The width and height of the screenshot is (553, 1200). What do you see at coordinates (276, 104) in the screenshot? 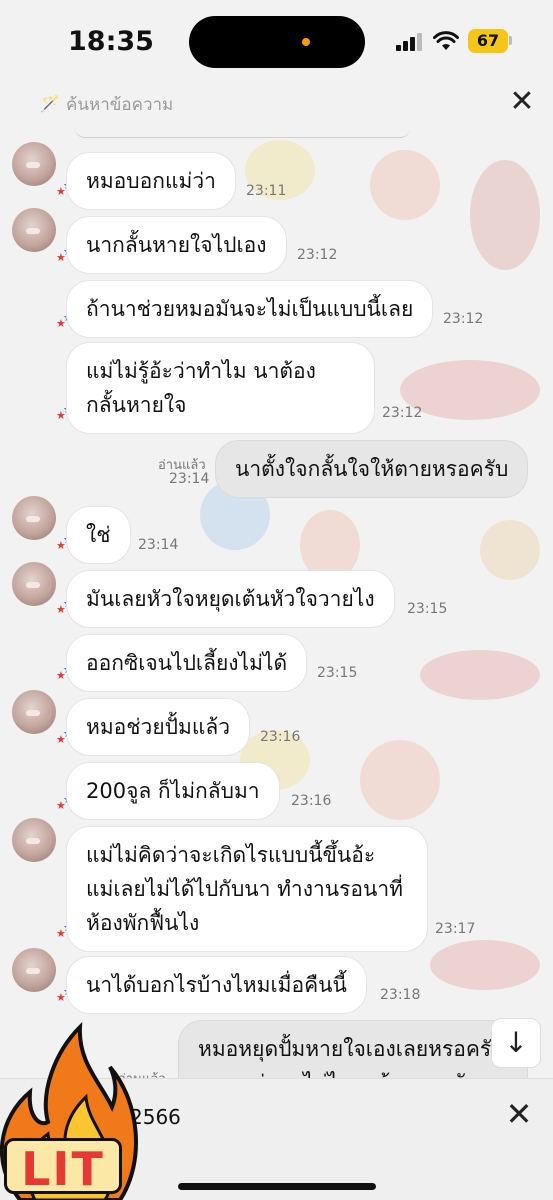
I see `message-search-bar: 🪄 ค้นหาข้อความ ✕` at bounding box center [276, 104].